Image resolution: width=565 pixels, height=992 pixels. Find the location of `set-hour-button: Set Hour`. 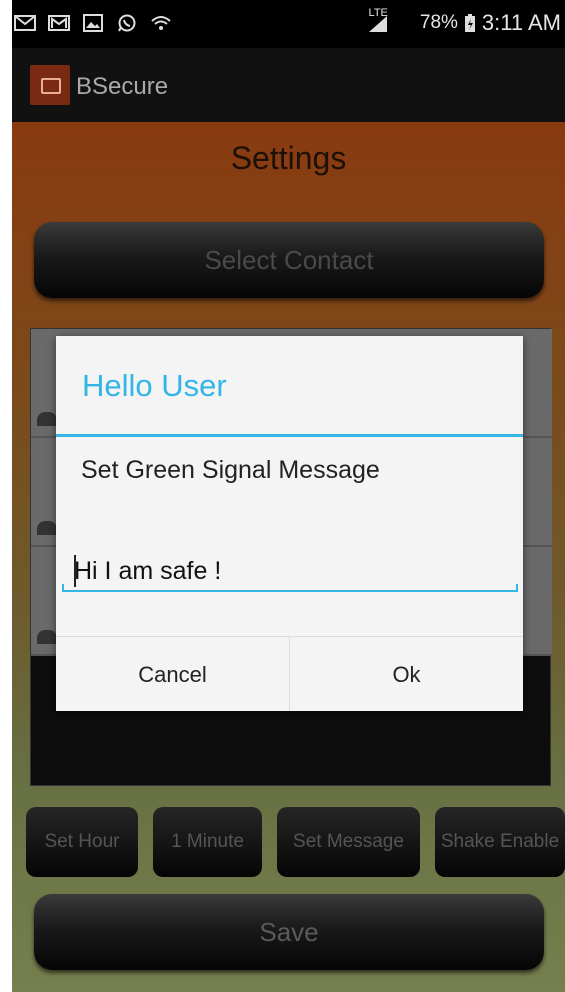

set-hour-button: Set Hour is located at coordinates (82, 842).